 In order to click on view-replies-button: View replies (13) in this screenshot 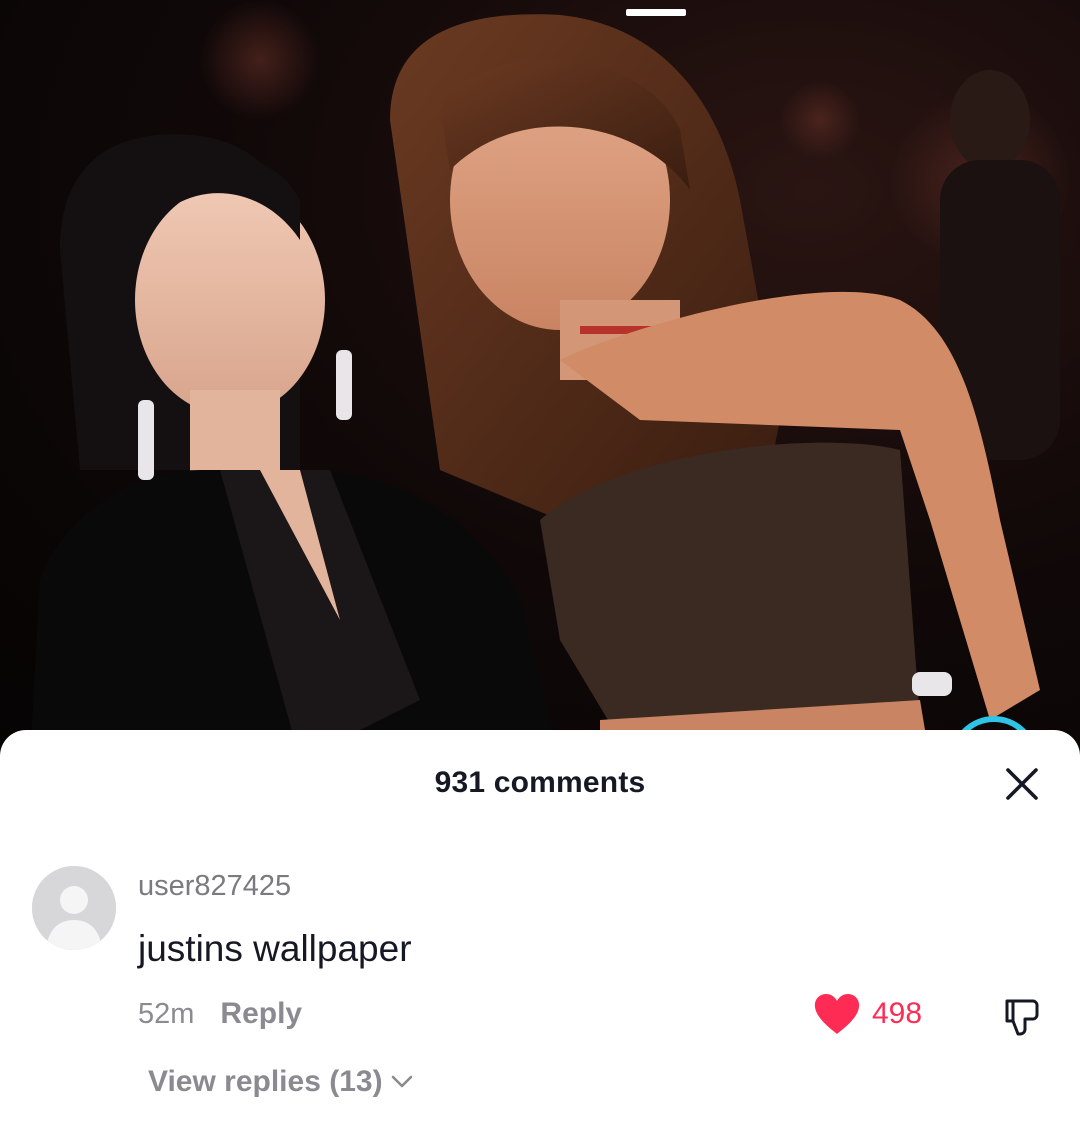, I will do `click(280, 1082)`.